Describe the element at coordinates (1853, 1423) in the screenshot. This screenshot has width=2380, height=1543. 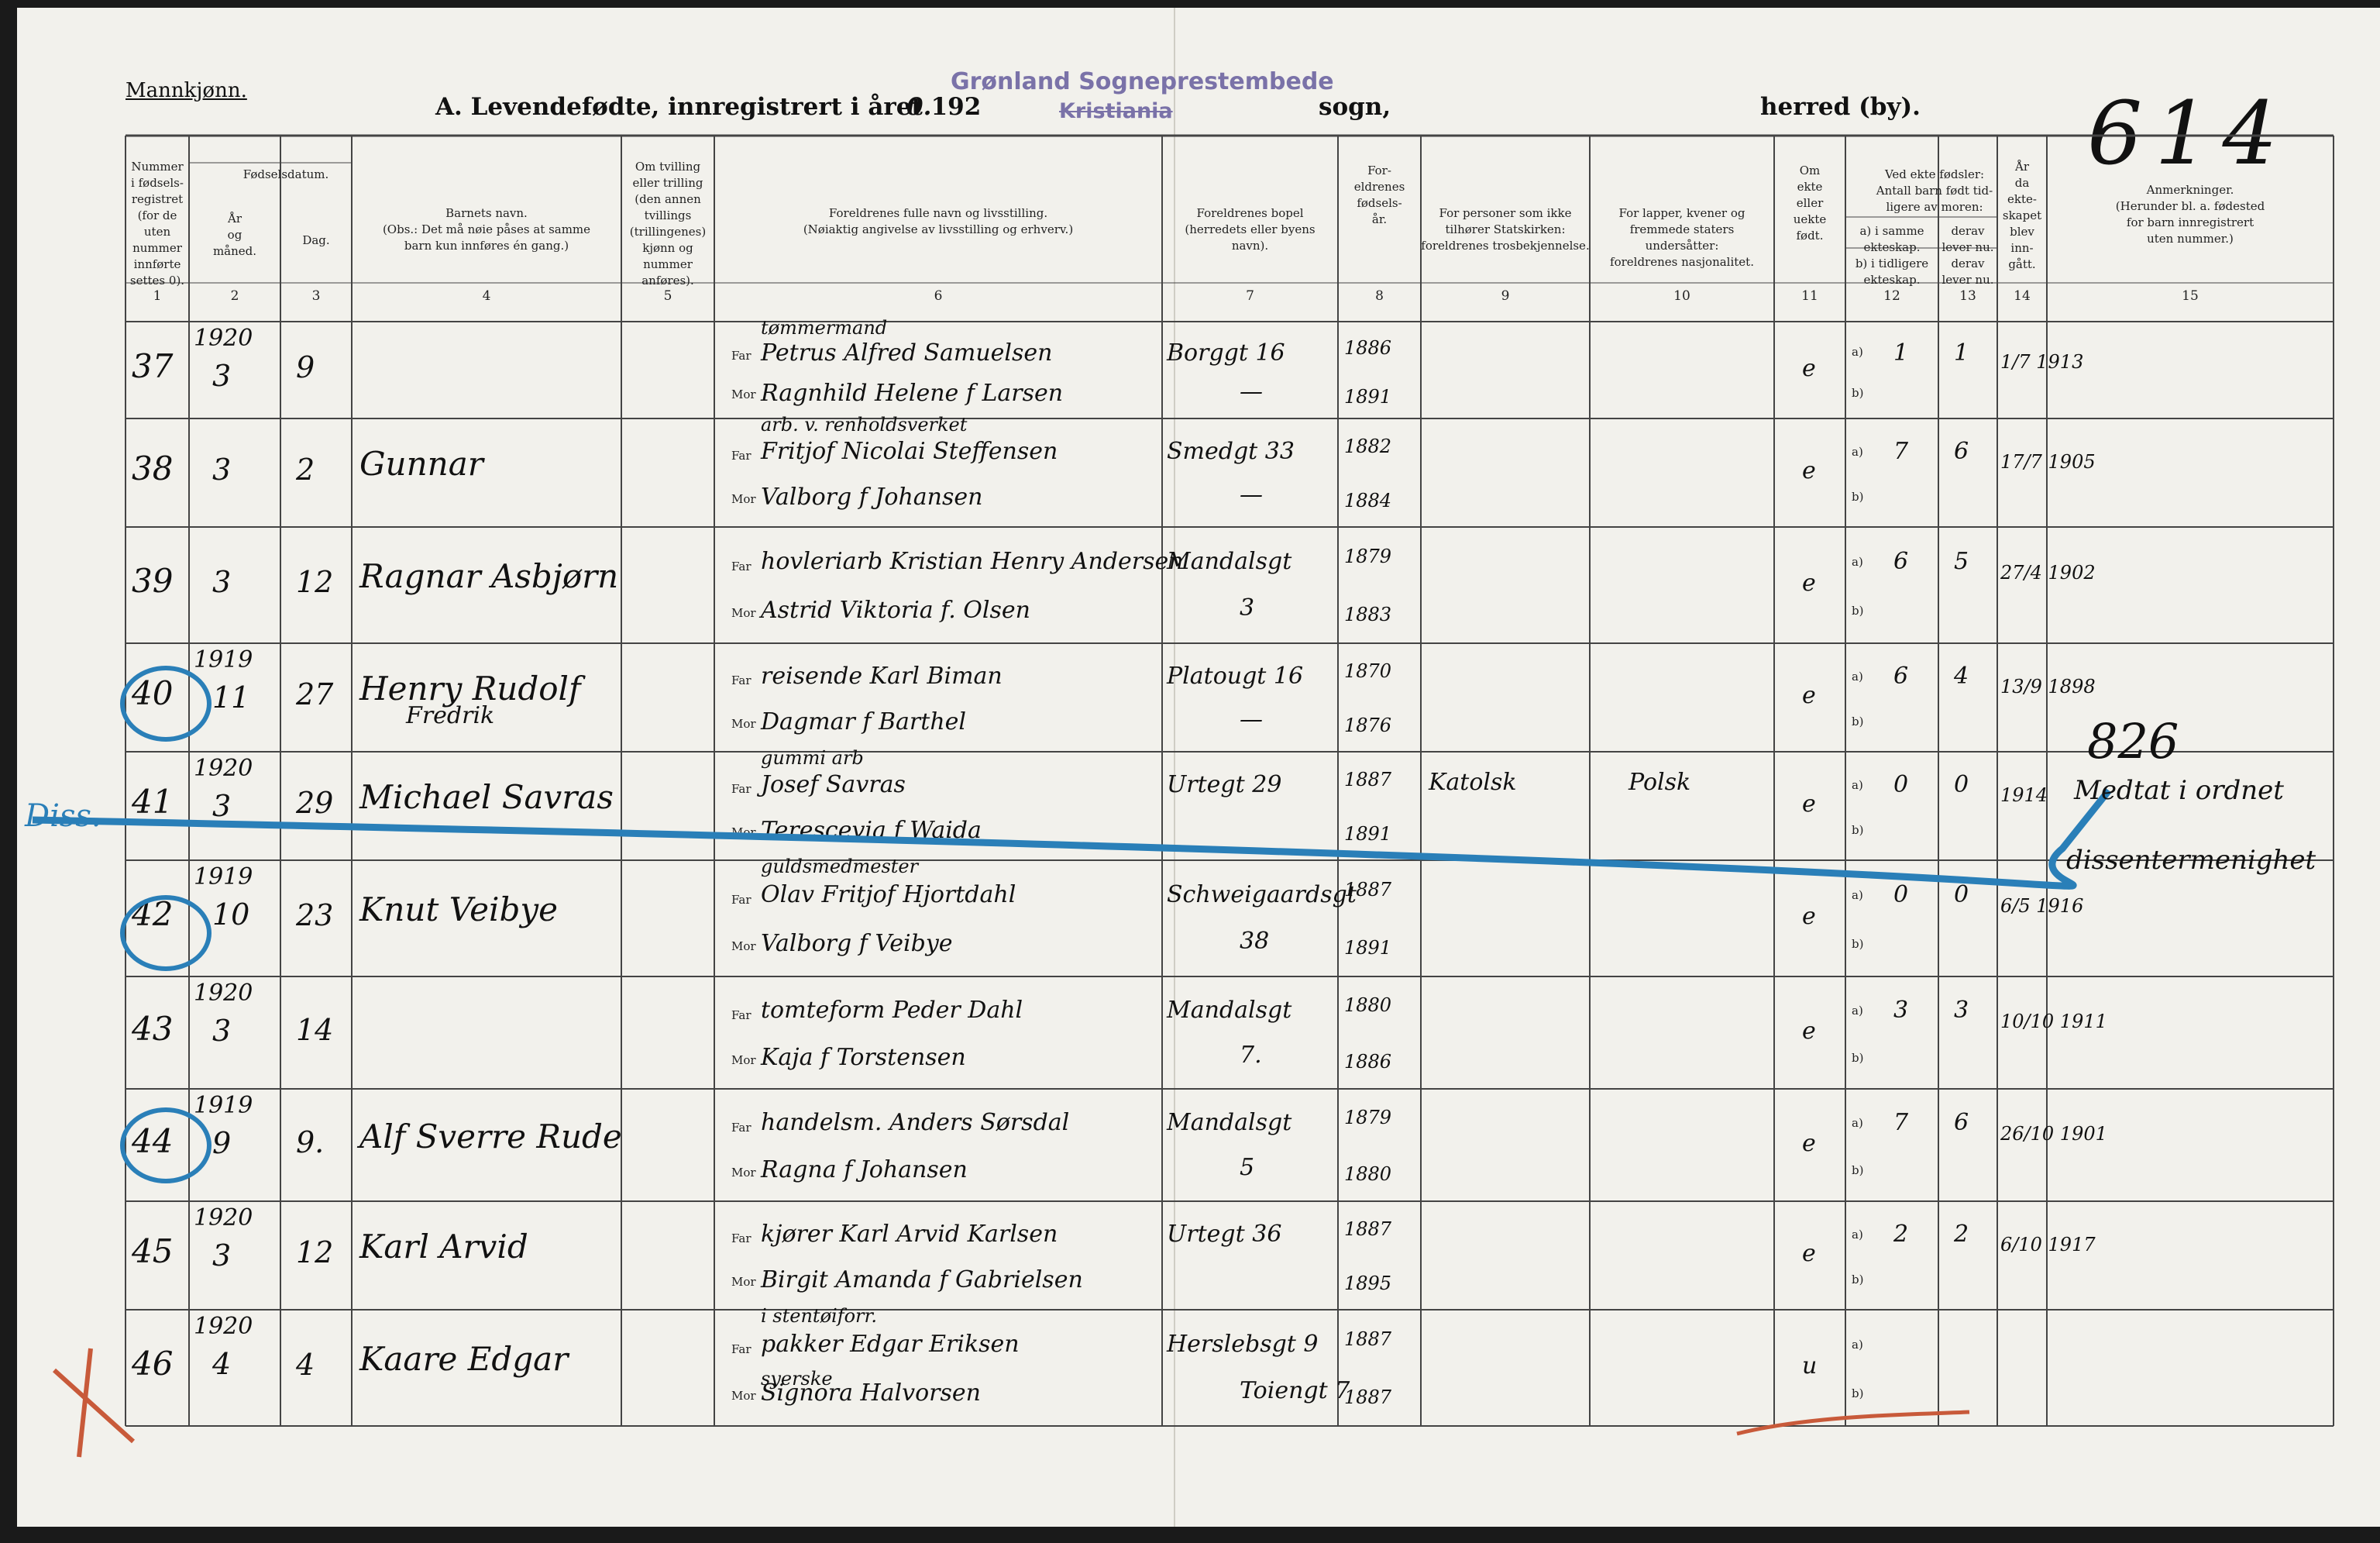
I see `red-underline` at that location.